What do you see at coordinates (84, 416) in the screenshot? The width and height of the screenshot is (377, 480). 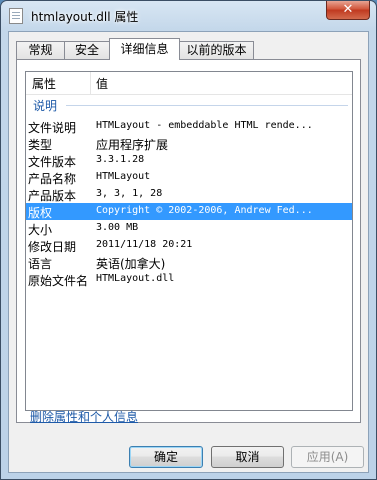 I see `remove-properties-link: 删除属性和个人信息` at bounding box center [84, 416].